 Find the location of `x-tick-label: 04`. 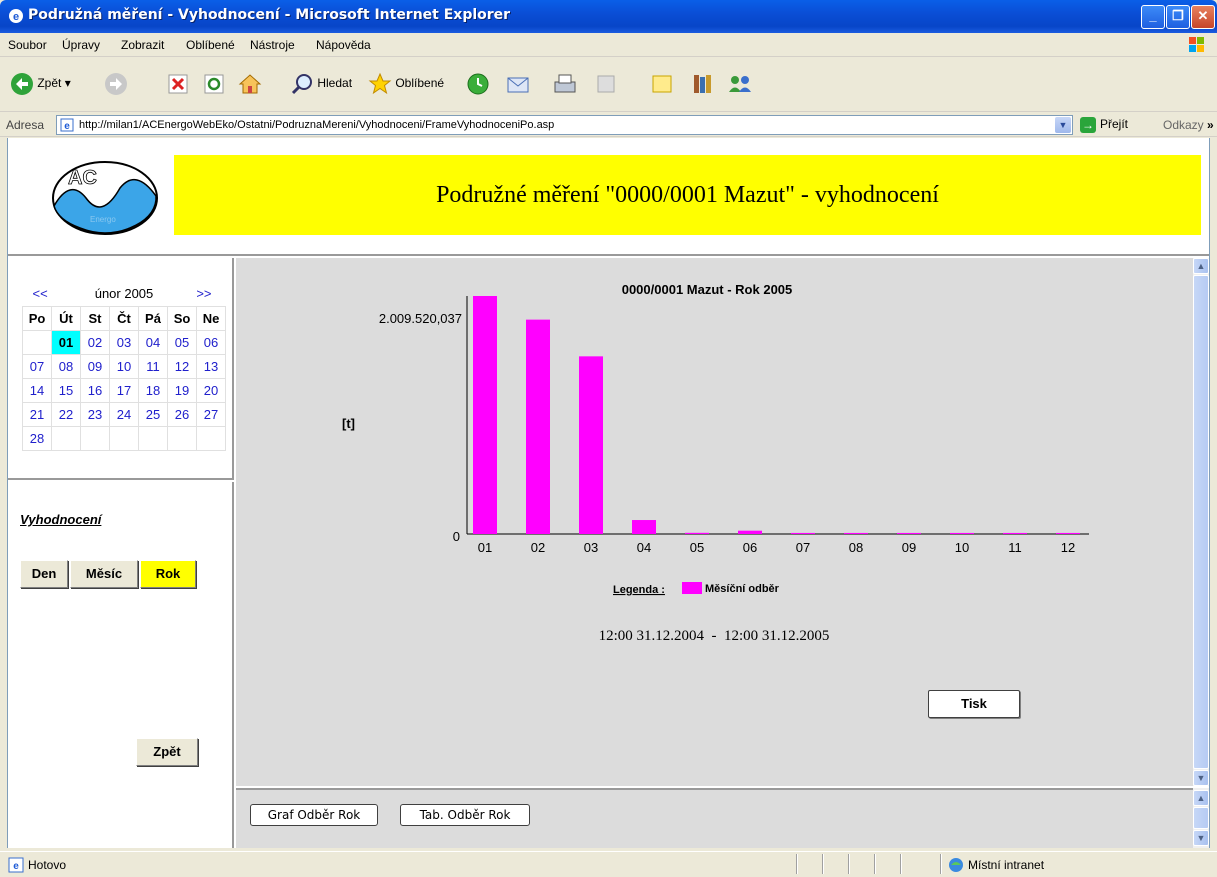

x-tick-label: 04 is located at coordinates (644, 547).